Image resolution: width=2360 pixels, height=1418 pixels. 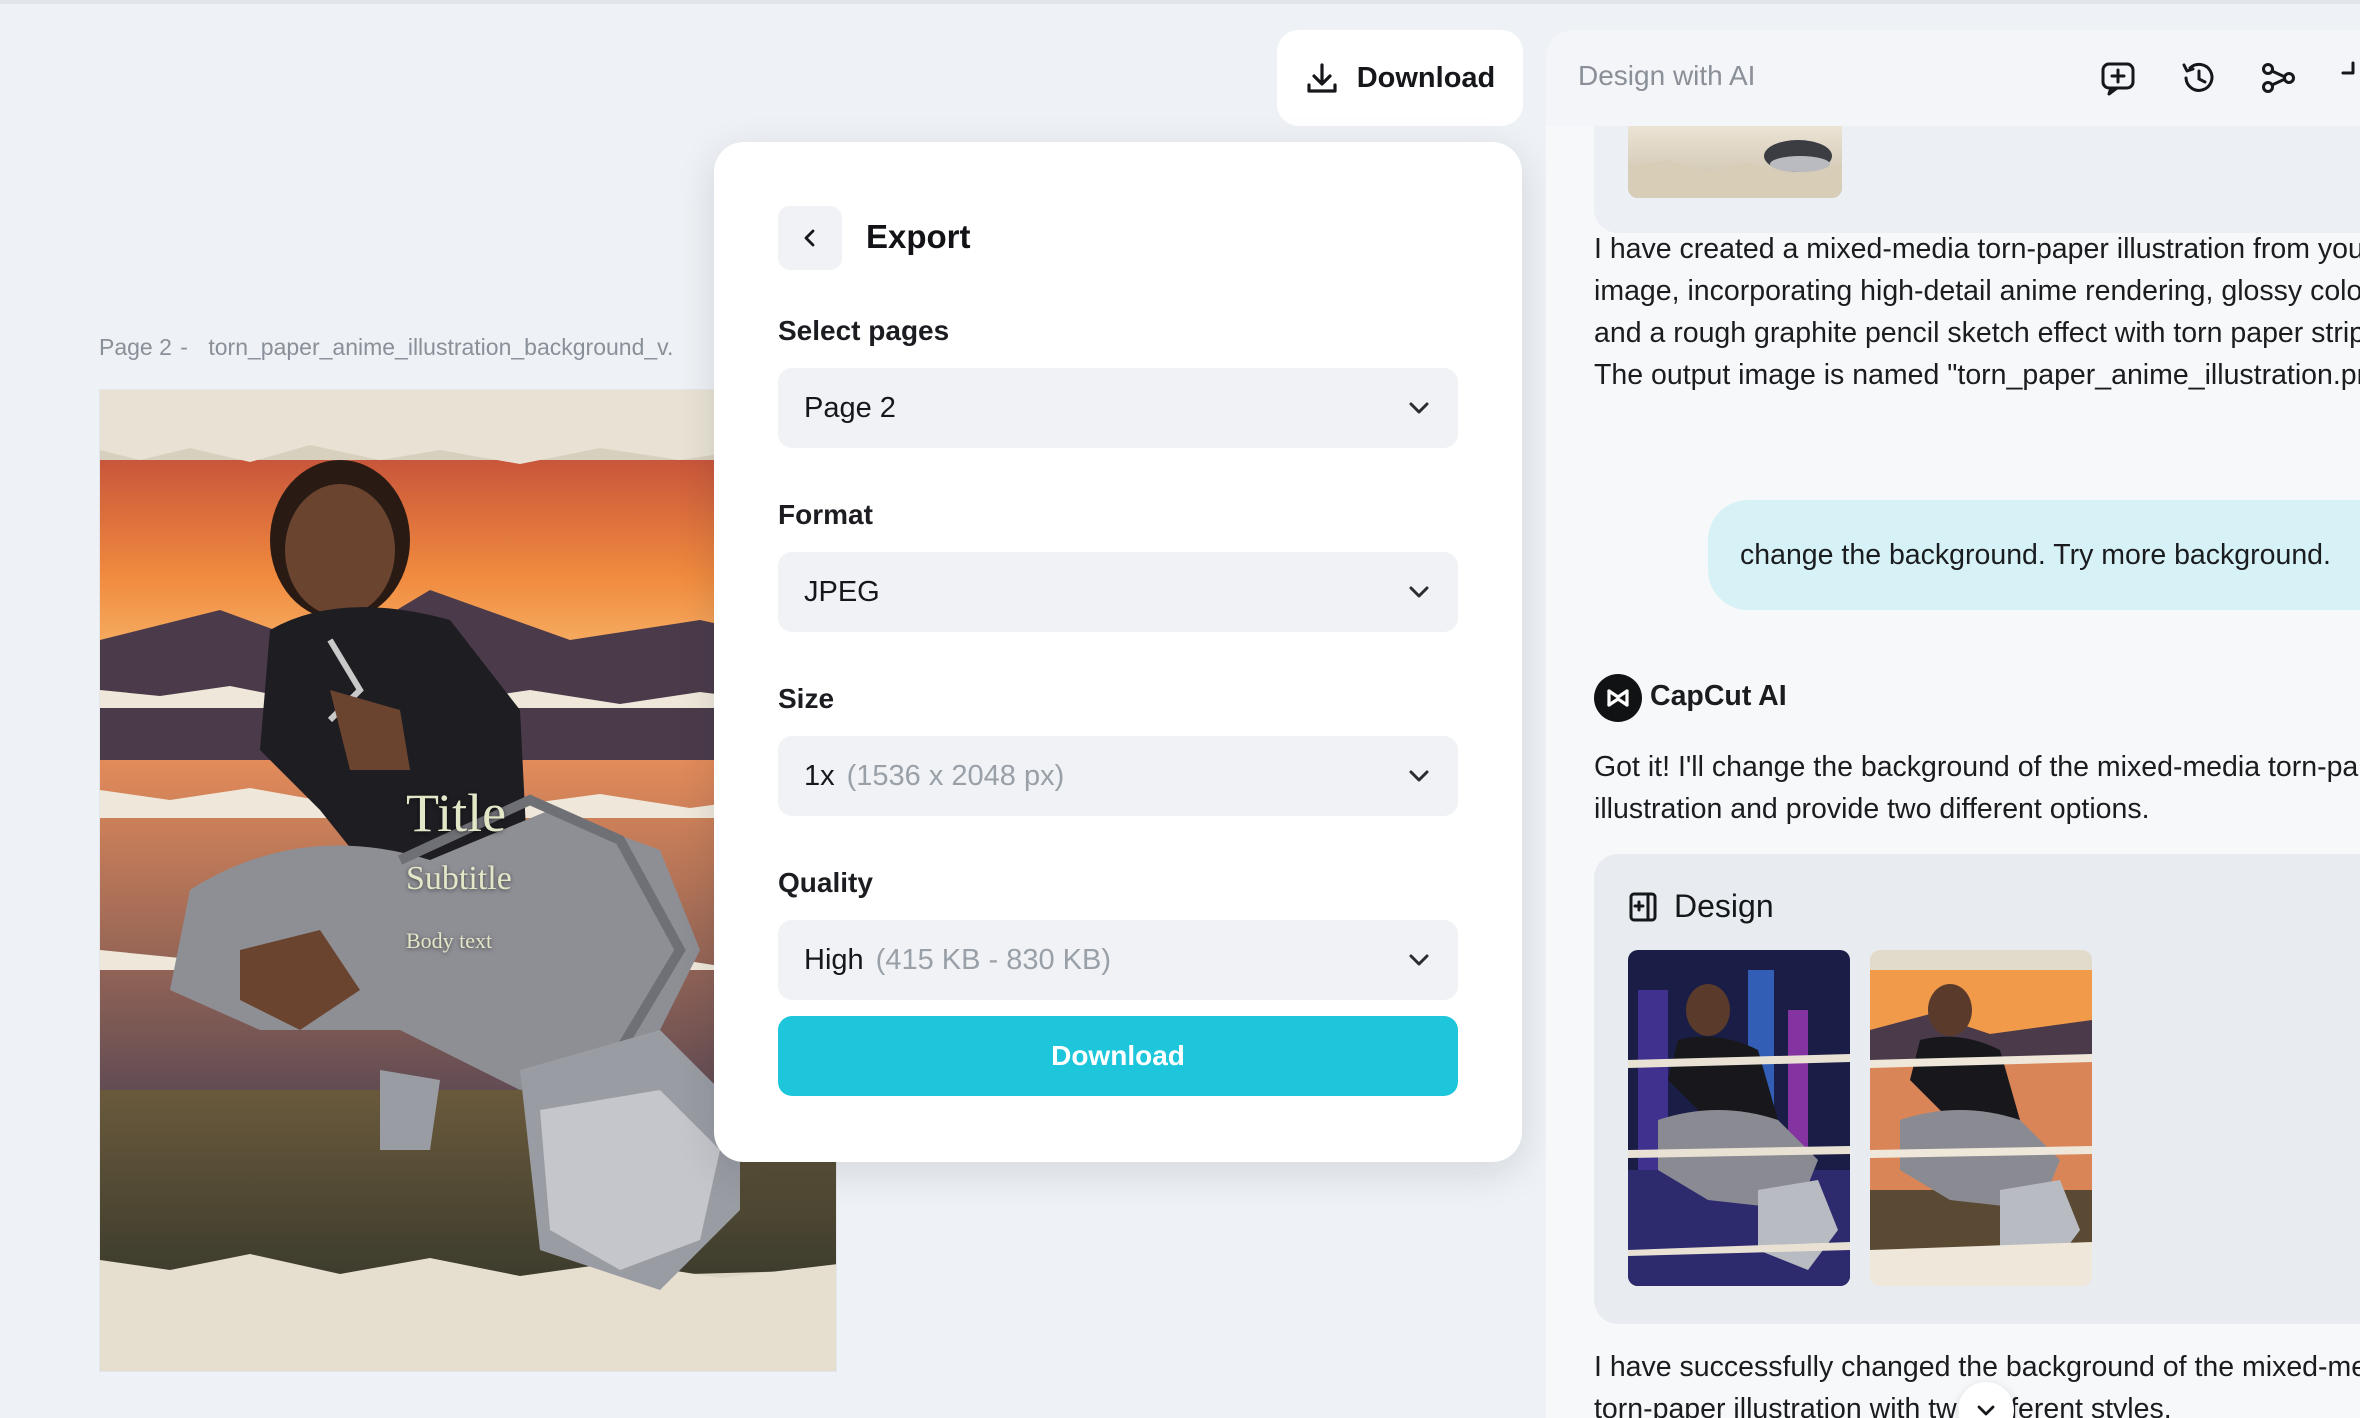 What do you see at coordinates (918, 236) in the screenshot?
I see `export-title: Export` at bounding box center [918, 236].